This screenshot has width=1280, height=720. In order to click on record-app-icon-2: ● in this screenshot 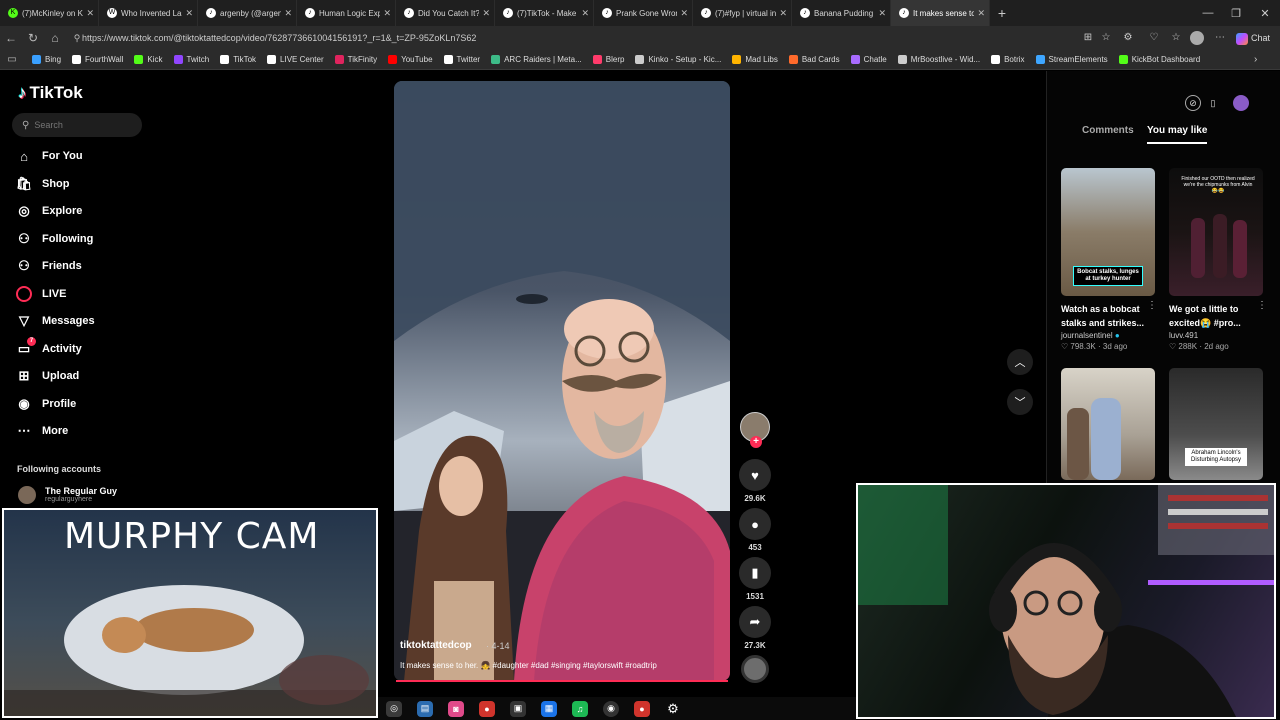, I will do `click(642, 708)`.